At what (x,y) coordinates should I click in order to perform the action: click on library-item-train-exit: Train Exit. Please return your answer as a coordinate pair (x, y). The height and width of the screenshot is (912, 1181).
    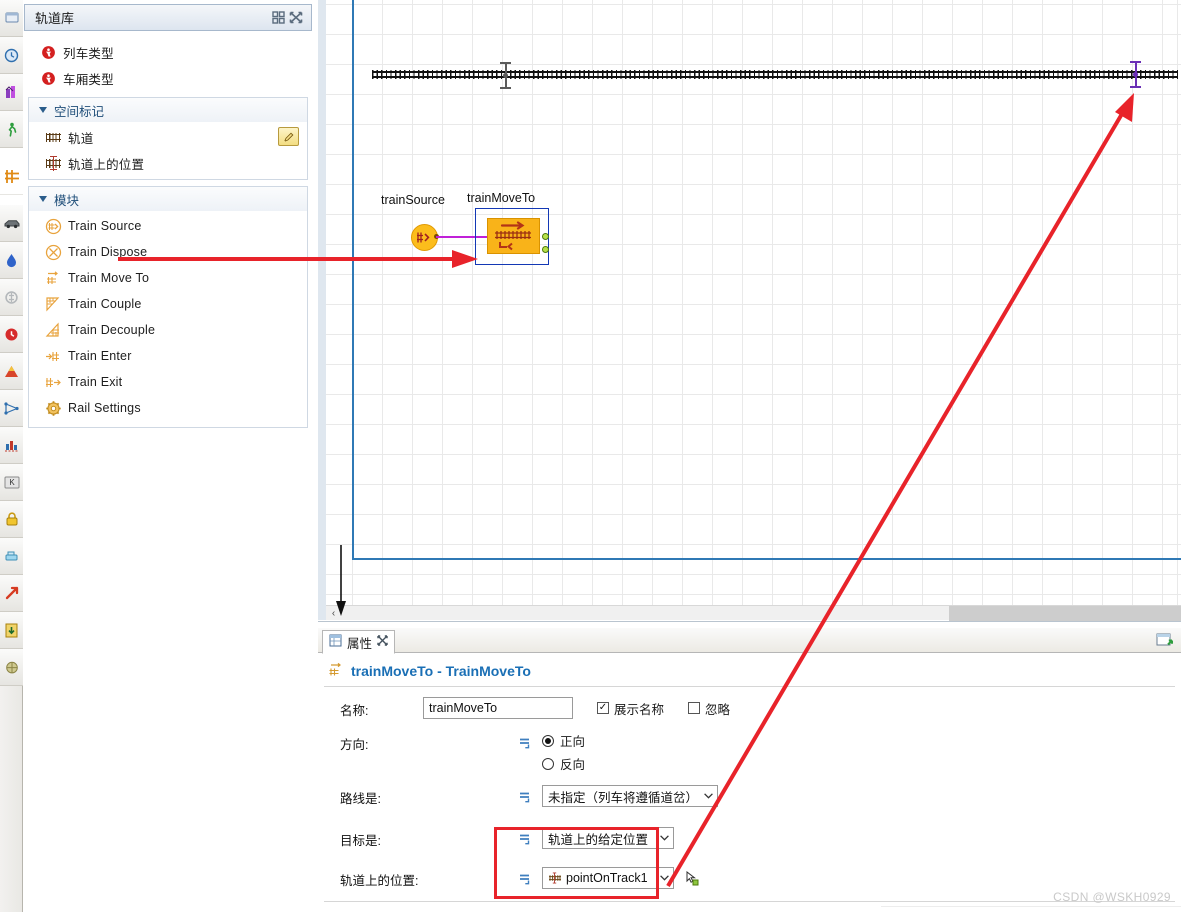
    Looking at the image, I should click on (168, 382).